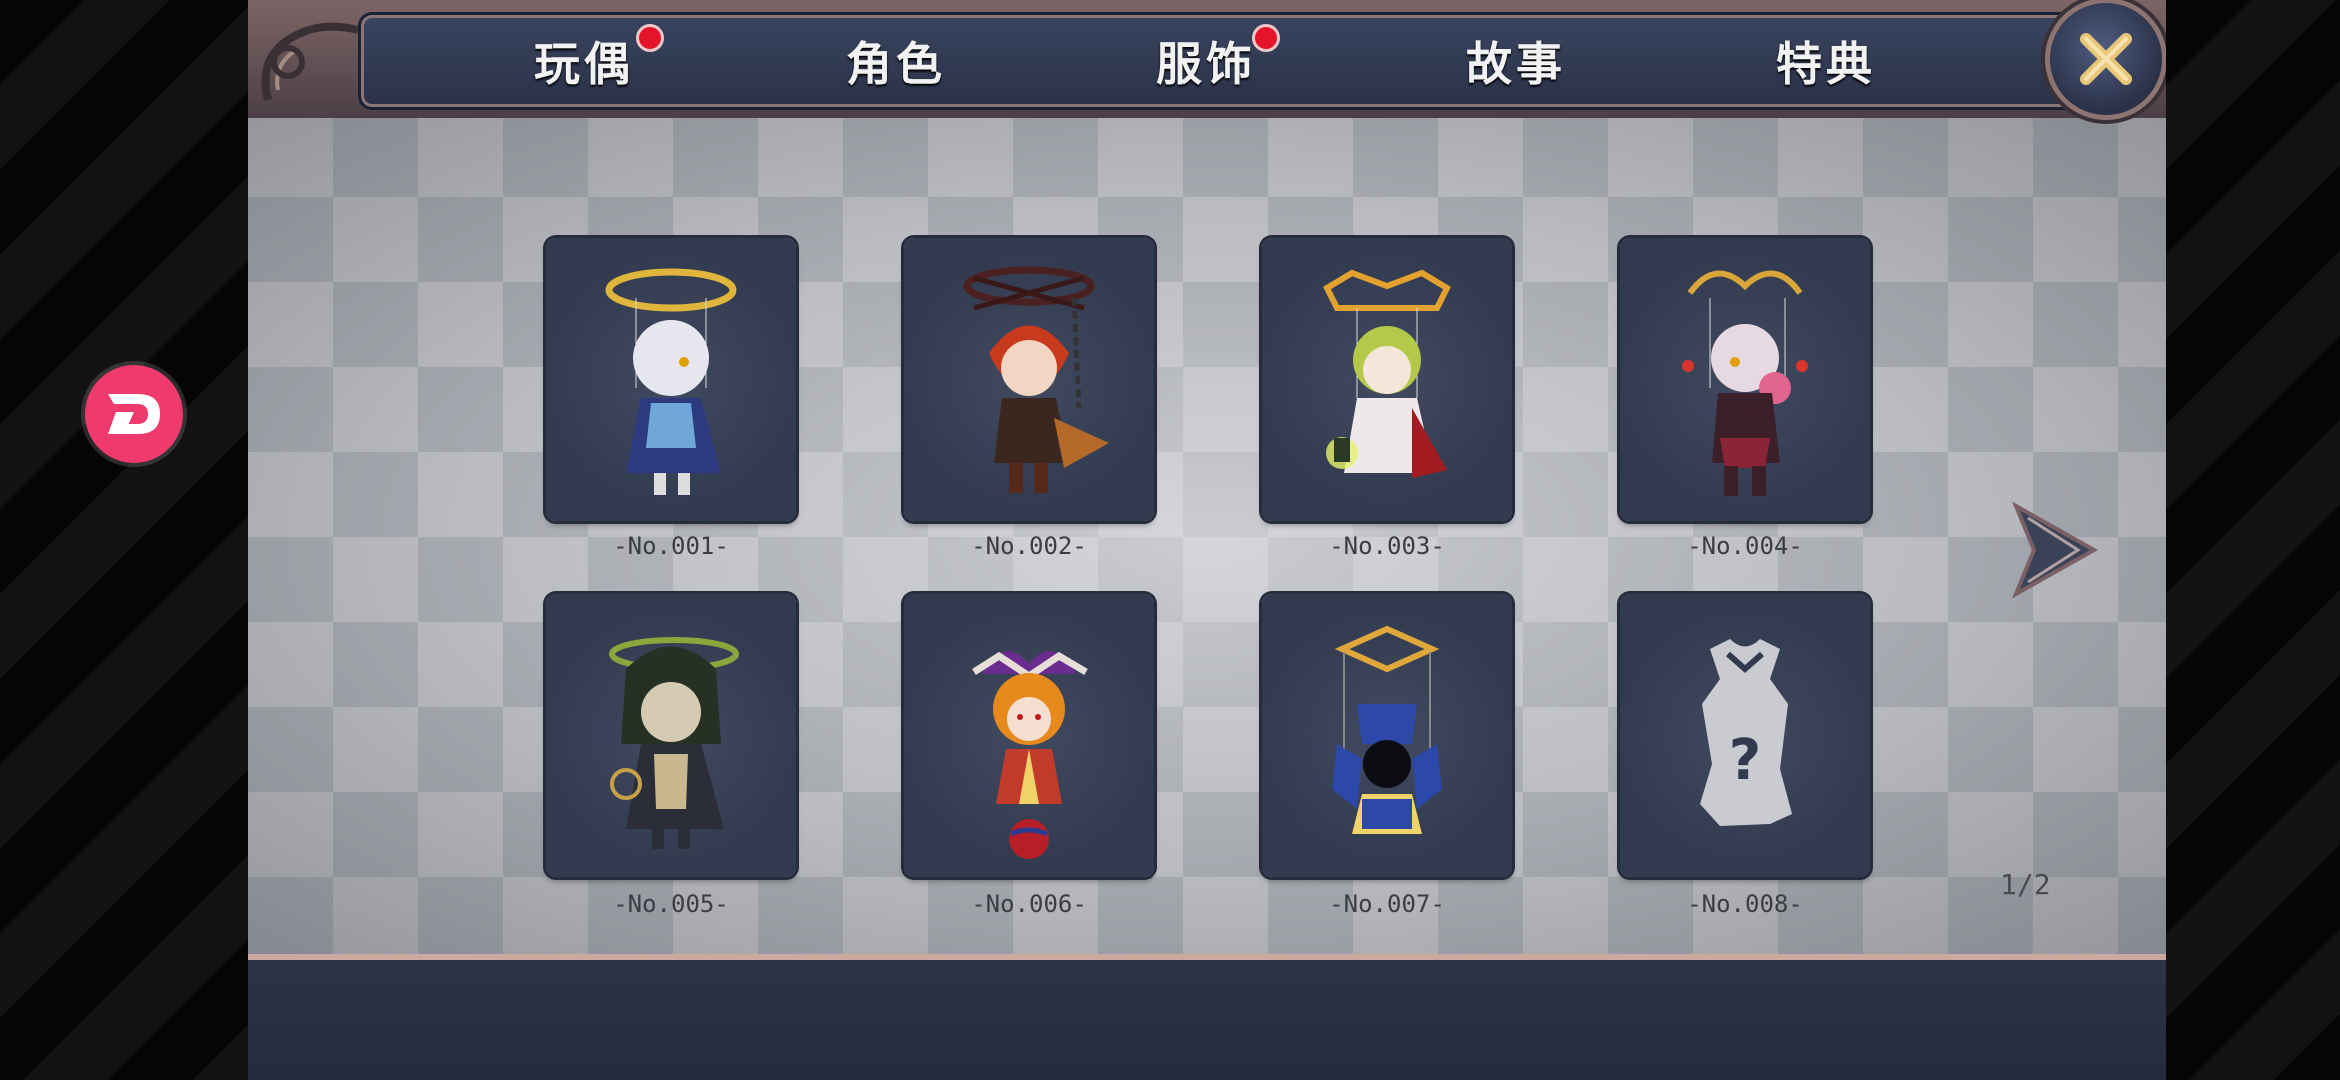 The height and width of the screenshot is (1080, 2340). Describe the element at coordinates (896, 64) in the screenshot. I see `tab-label: 角色` at that location.